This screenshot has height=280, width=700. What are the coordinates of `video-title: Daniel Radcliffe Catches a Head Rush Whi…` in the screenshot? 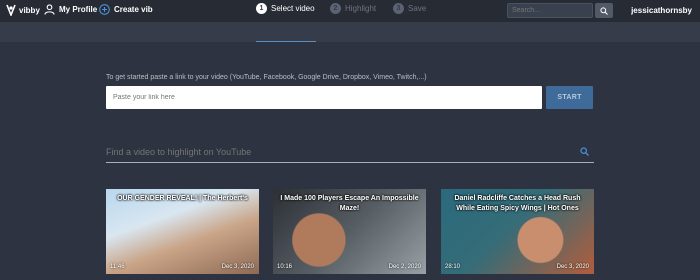 It's located at (517, 203).